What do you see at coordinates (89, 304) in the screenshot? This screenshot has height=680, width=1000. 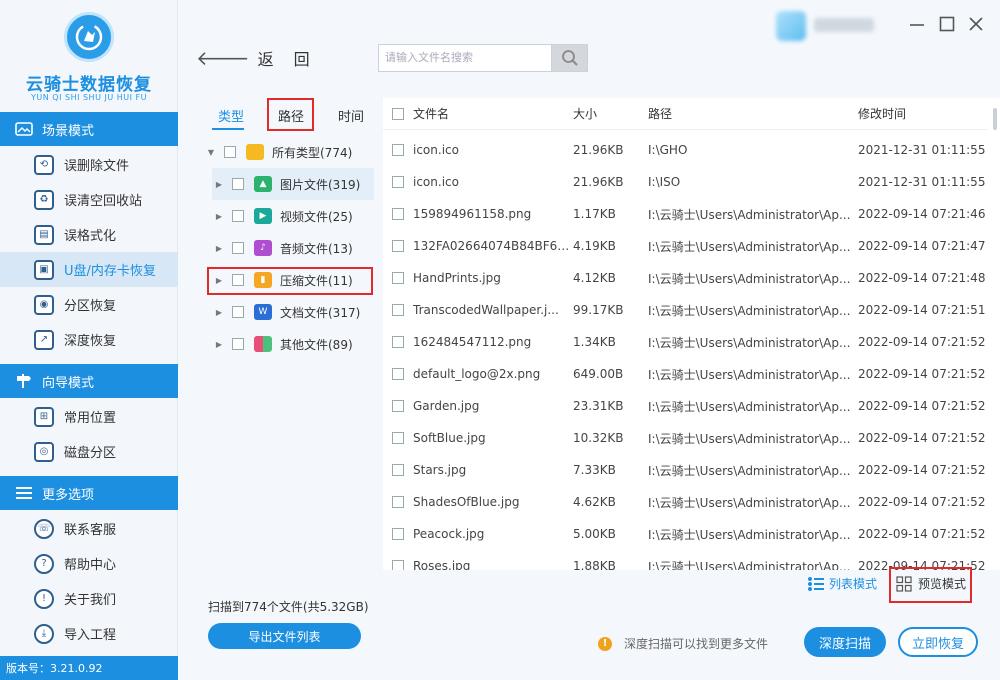 I see `sidebar-item-partition: ◉ 分区恢复` at bounding box center [89, 304].